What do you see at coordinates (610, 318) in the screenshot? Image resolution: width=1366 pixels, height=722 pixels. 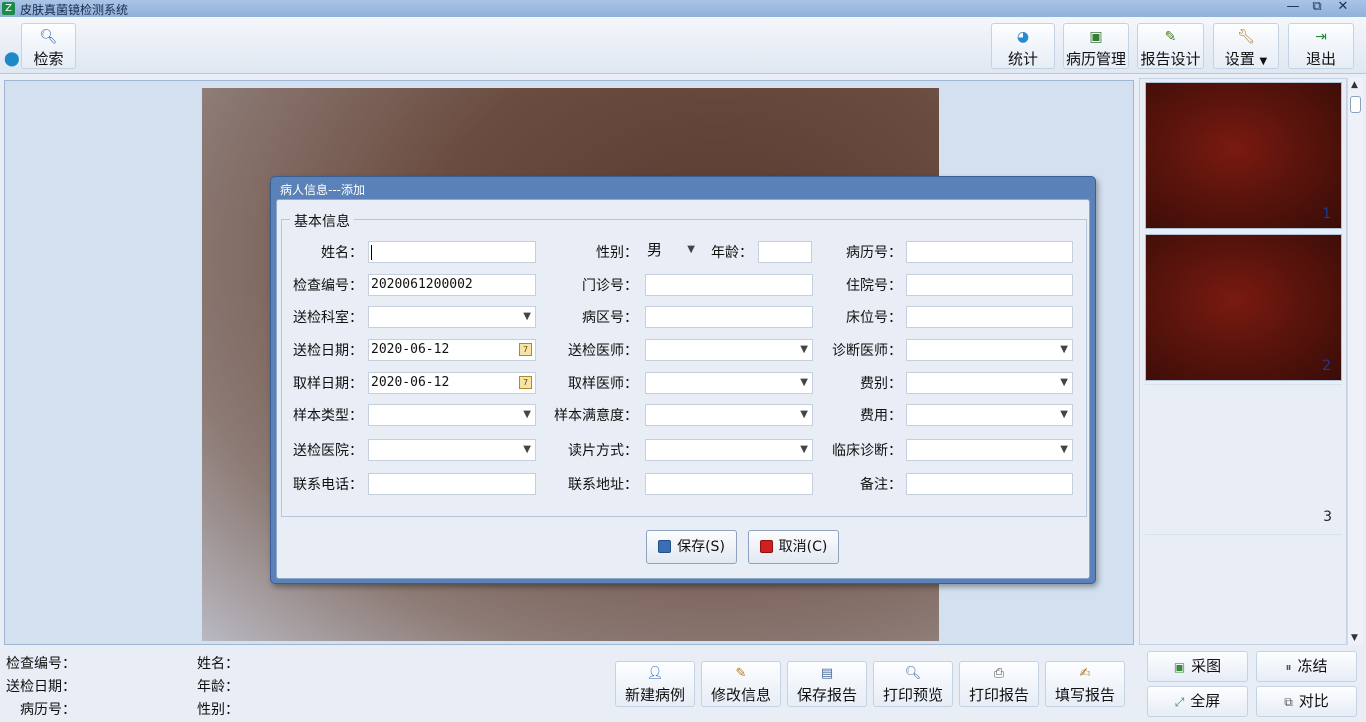 I see `label-ward-no: 病区号：` at bounding box center [610, 318].